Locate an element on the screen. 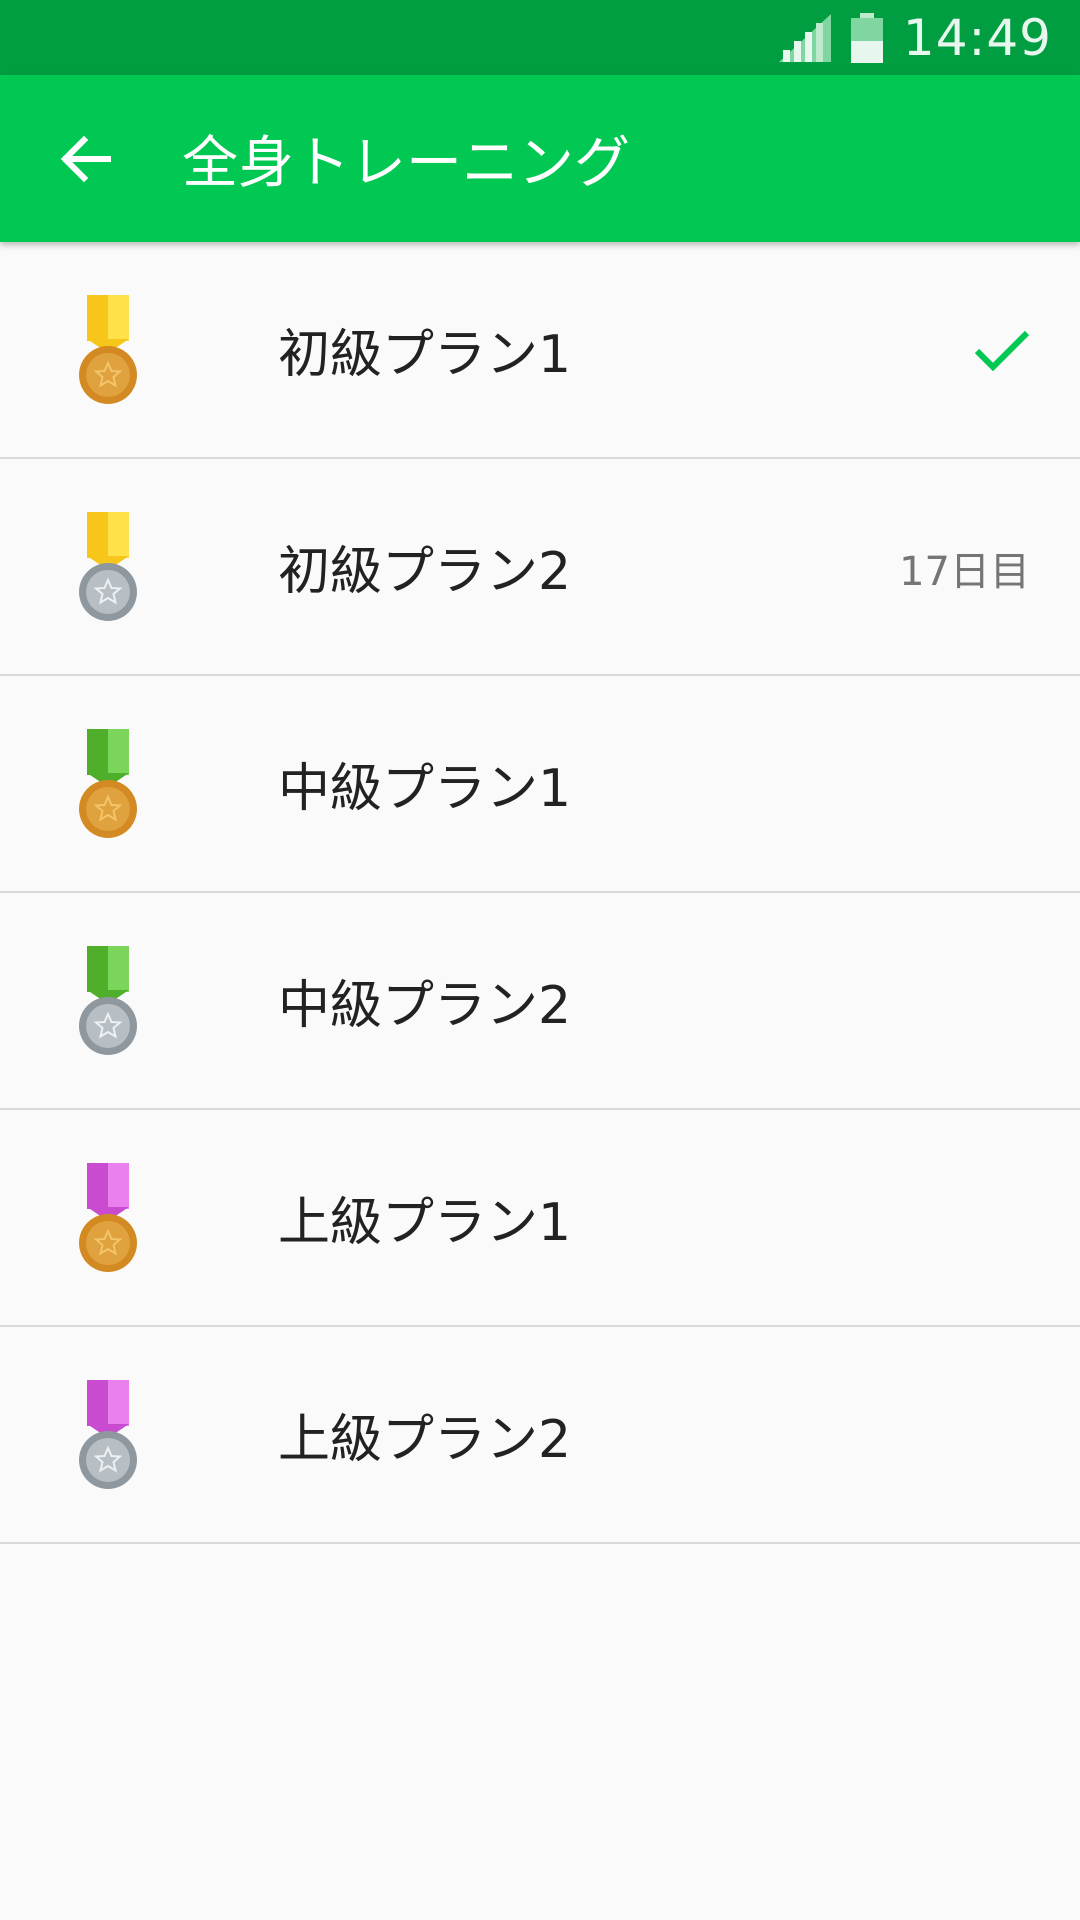 Image resolution: width=1080 pixels, height=1920 pixels. signal-icon is located at coordinates (804, 37).